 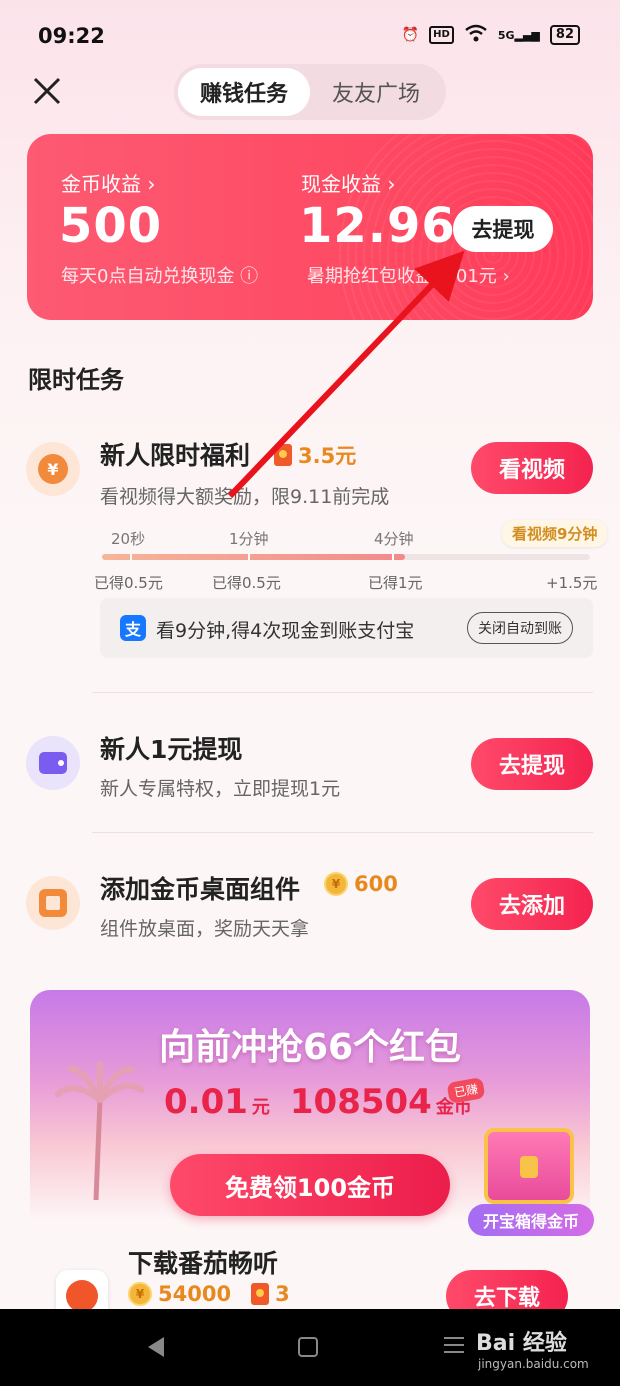 I want to click on banner-amounts: 0.01 元 108504 金币, so click(x=318, y=1102).